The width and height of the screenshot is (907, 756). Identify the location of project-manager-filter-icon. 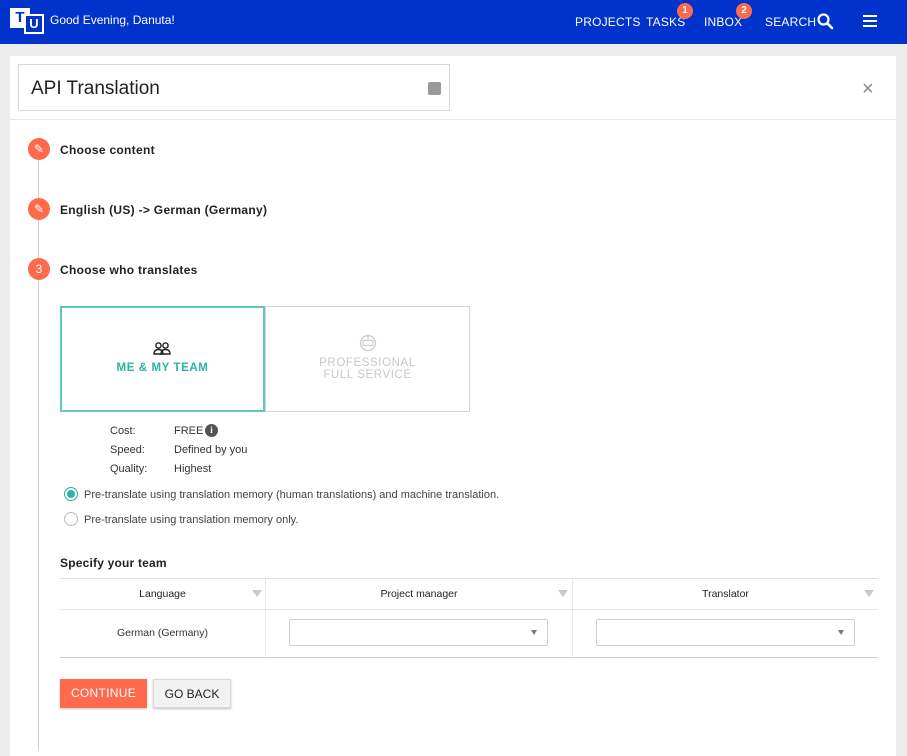
(563, 593).